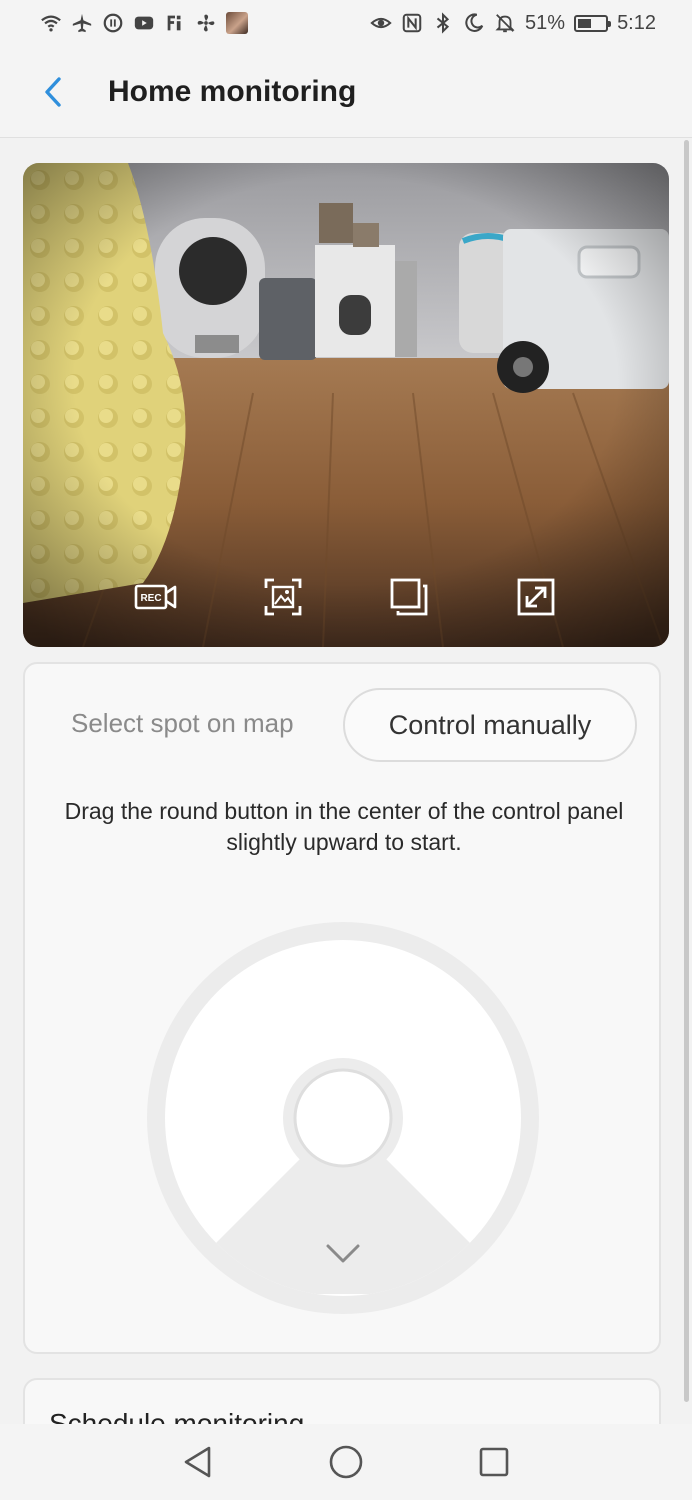 This screenshot has width=692, height=1500. I want to click on bluetooth-icon, so click(443, 23).